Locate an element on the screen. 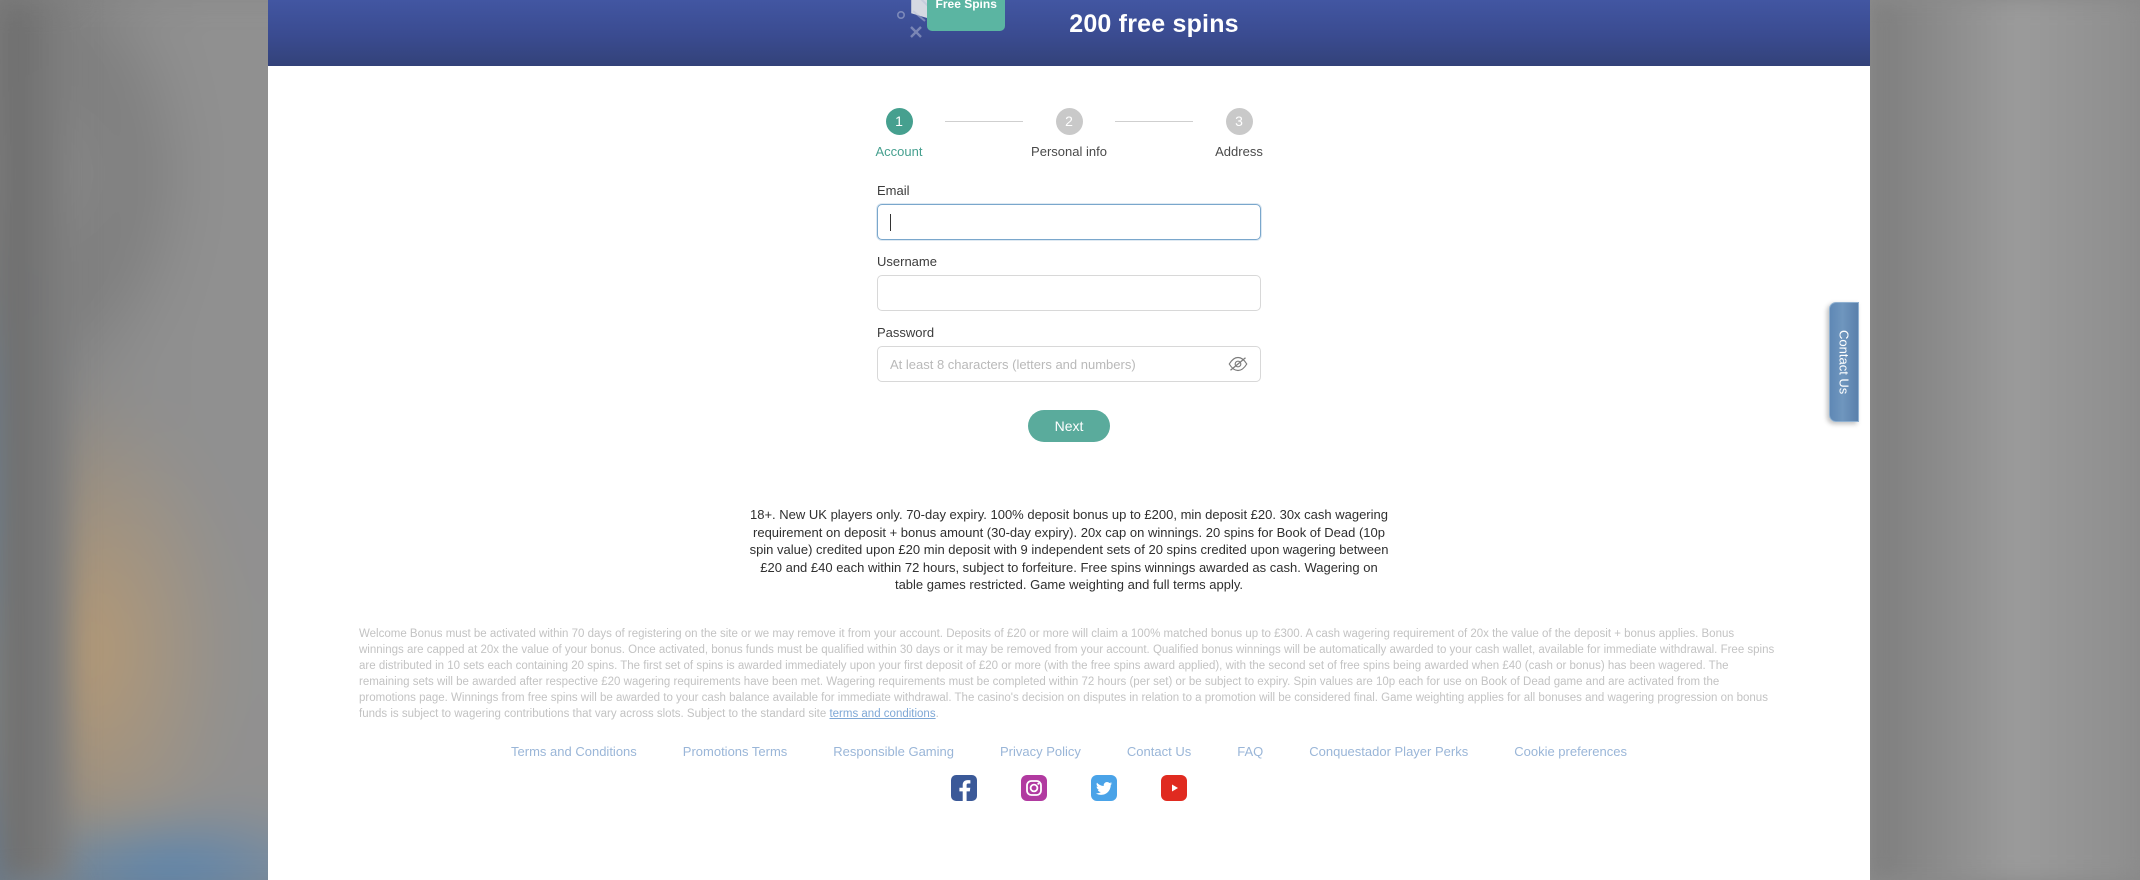 Image resolution: width=2140 pixels, height=880 pixels. footer-link-player-perks: Conquestador Player Perks is located at coordinates (1388, 751).